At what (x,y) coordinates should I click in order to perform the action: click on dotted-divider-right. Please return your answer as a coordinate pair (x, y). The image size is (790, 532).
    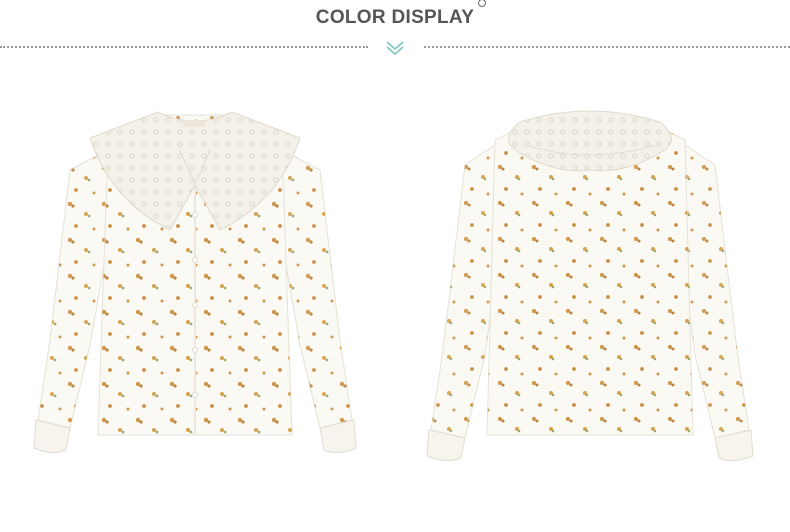
    Looking at the image, I should click on (607, 47).